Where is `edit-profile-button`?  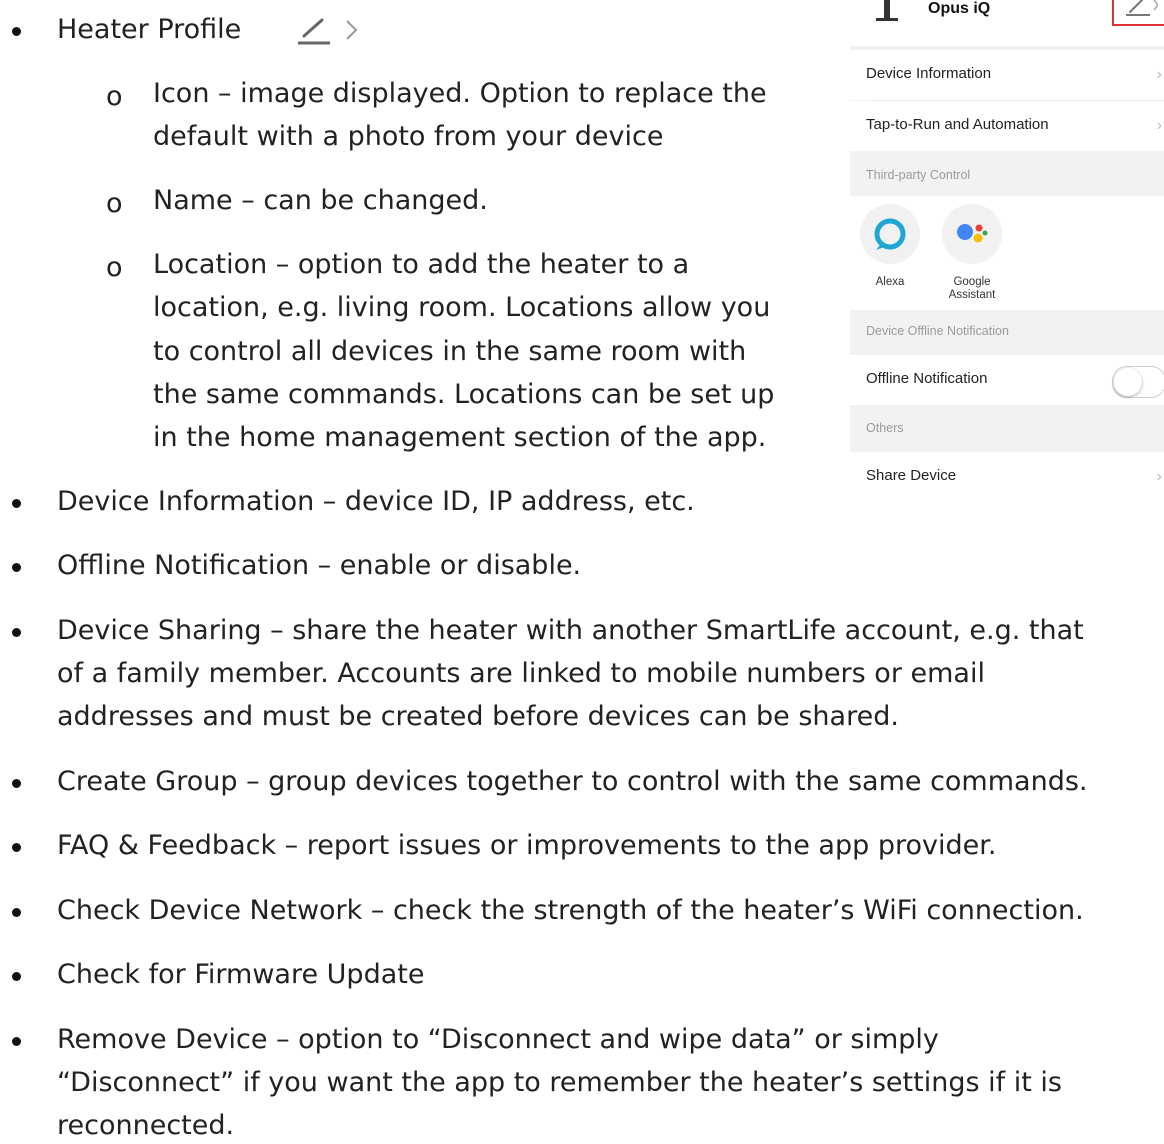 edit-profile-button is located at coordinates (1138, 13).